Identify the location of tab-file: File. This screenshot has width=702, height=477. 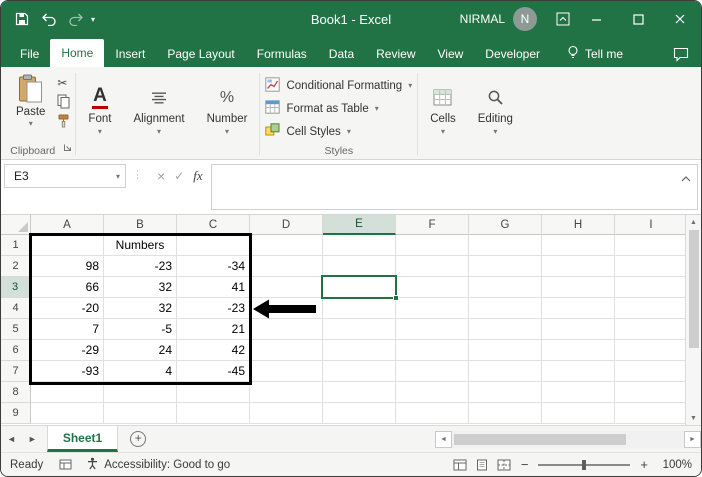
(29, 54).